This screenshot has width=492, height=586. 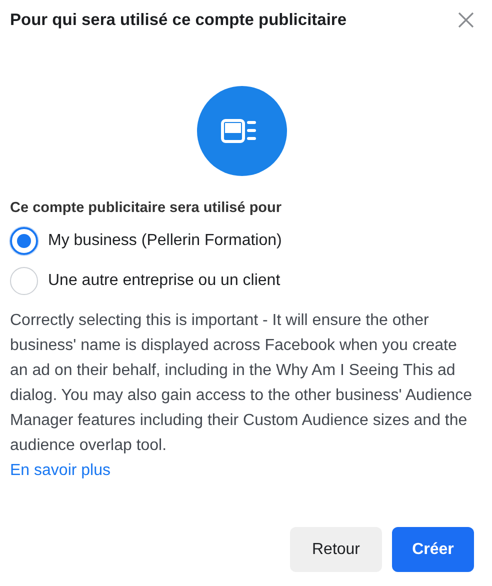 What do you see at coordinates (165, 241) in the screenshot?
I see `option-label: My business (Pellerin Formation)` at bounding box center [165, 241].